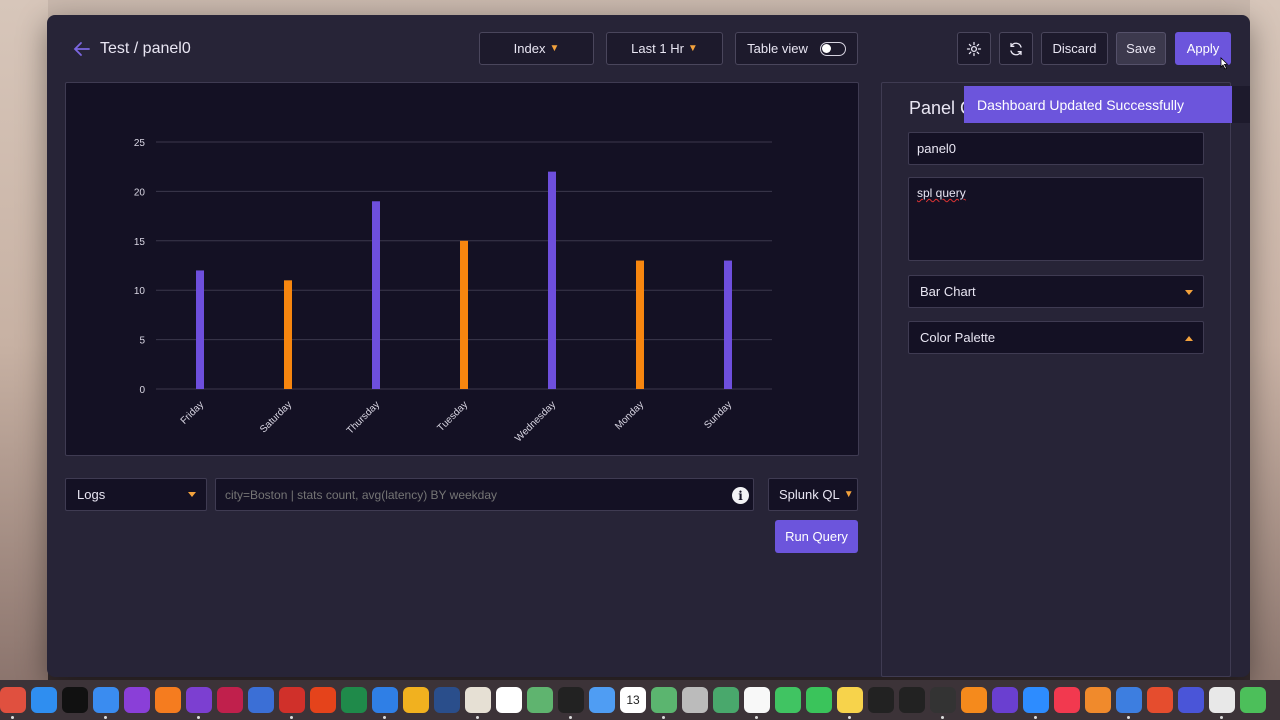 The width and height of the screenshot is (1280, 720). Describe the element at coordinates (447, 700) in the screenshot. I see `app-store-icon` at that location.